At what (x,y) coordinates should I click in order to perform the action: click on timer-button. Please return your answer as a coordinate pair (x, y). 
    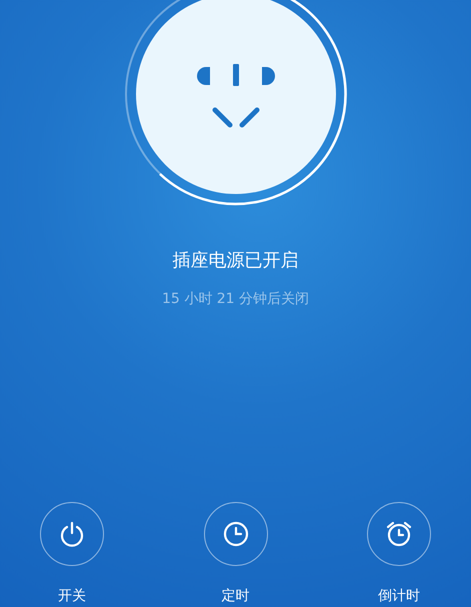
    Looking at the image, I should click on (236, 534).